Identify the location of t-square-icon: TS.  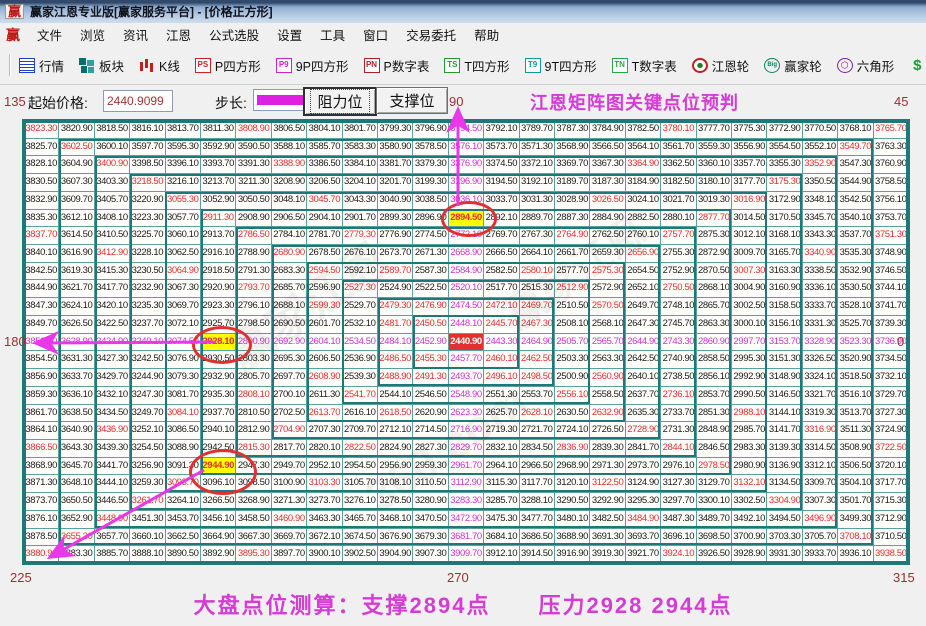
(452, 65).